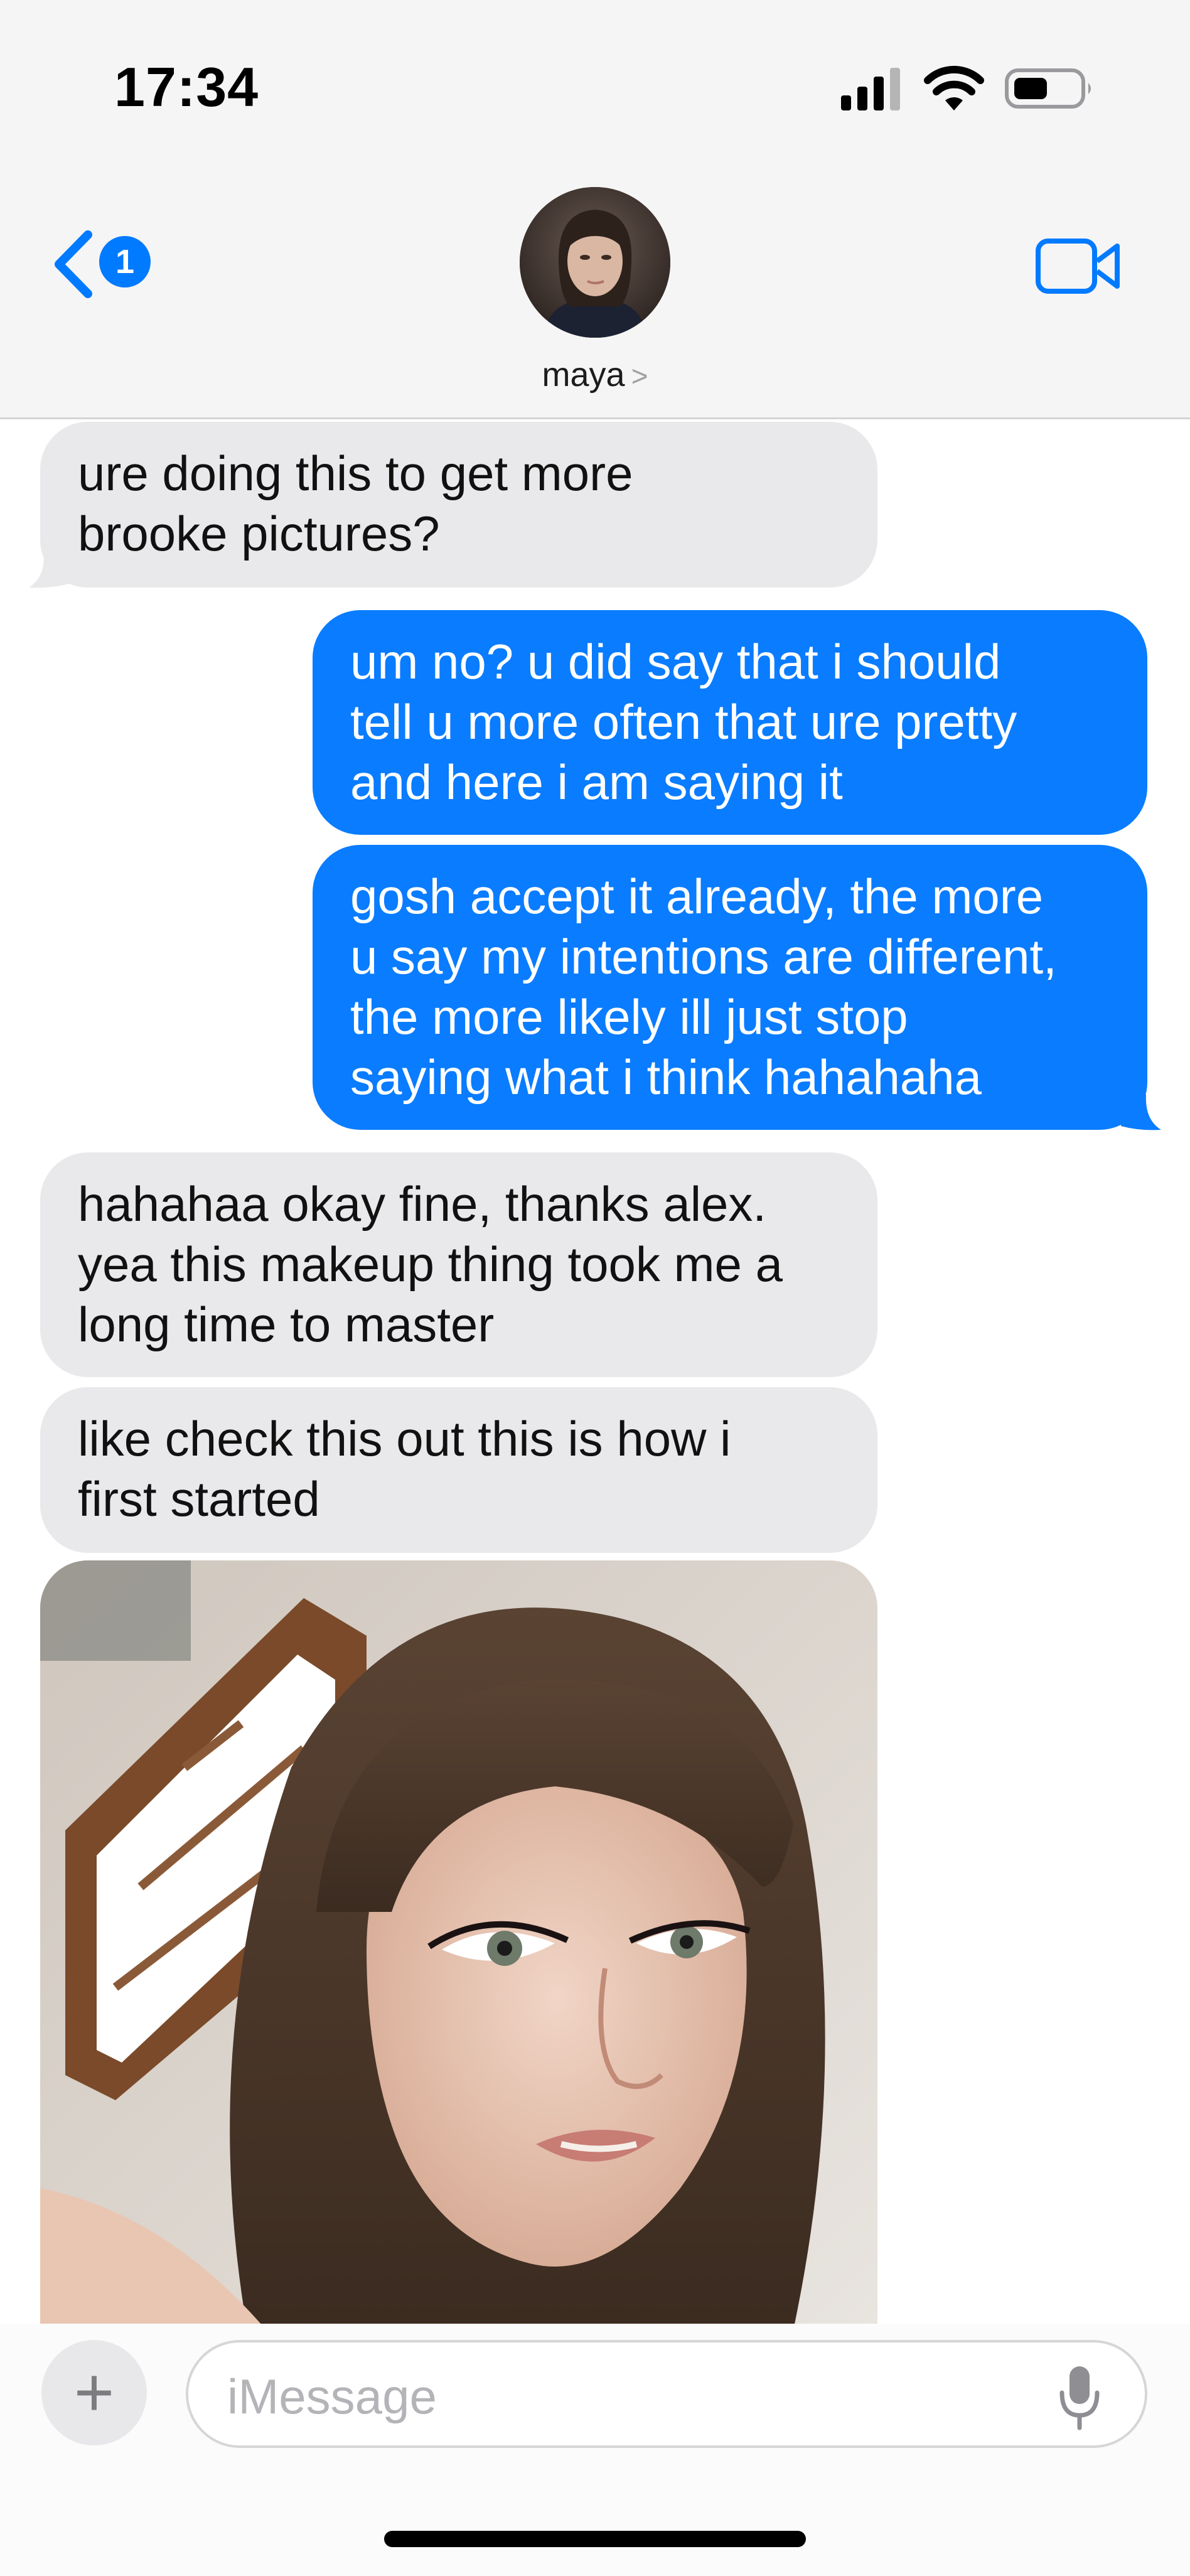  I want to click on message-line: hahahaa okay fine, thanks alex., so click(422, 1204).